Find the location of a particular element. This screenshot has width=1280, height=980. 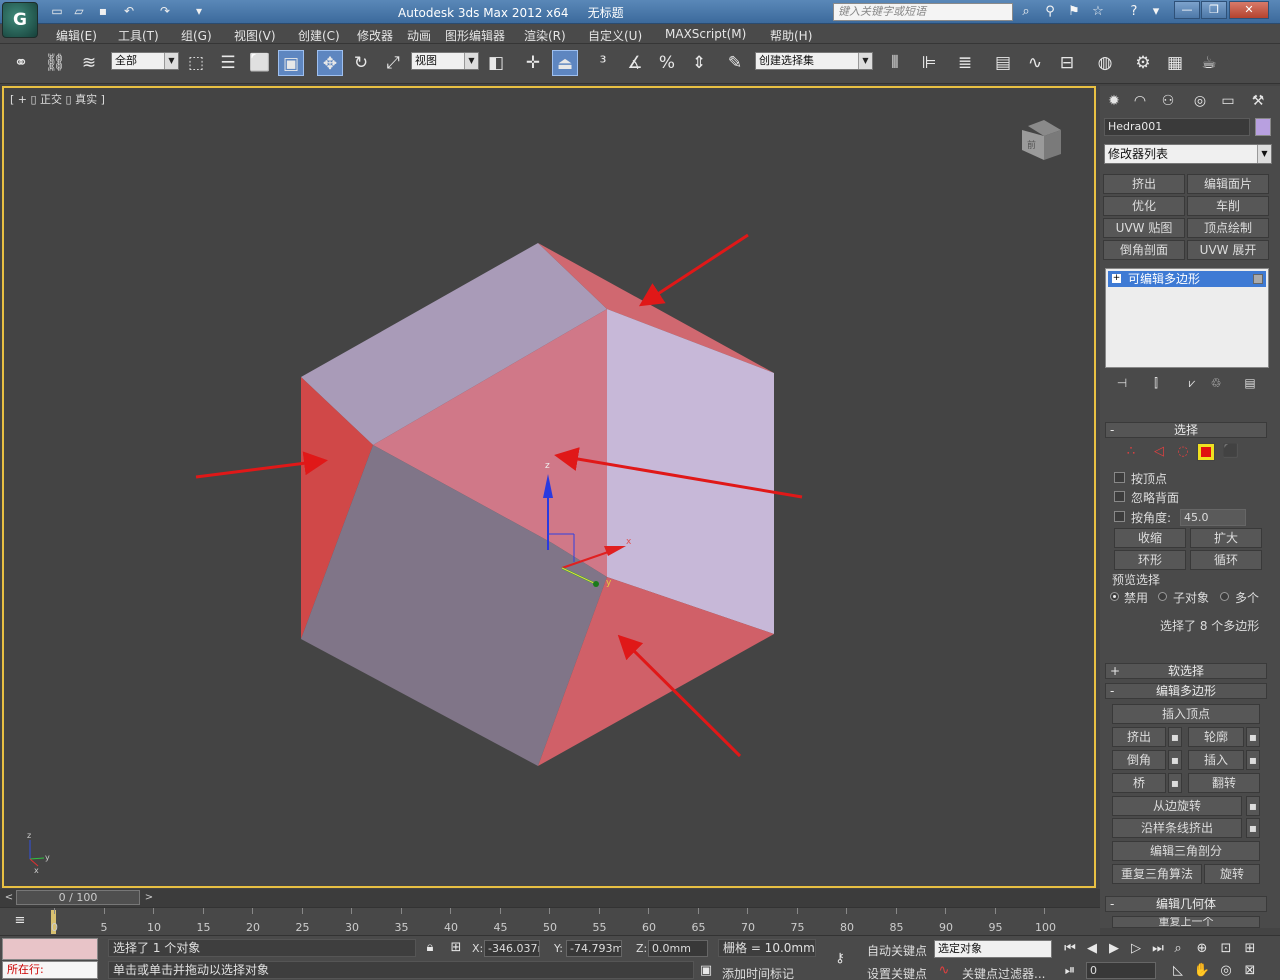

minimize-button: — is located at coordinates (1187, 10).